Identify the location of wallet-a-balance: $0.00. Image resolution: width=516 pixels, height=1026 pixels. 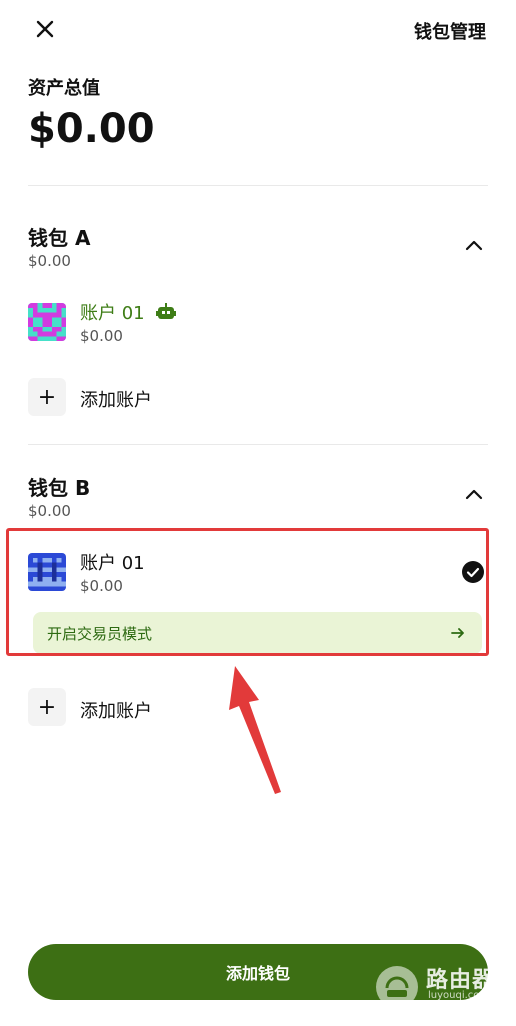
(49, 261).